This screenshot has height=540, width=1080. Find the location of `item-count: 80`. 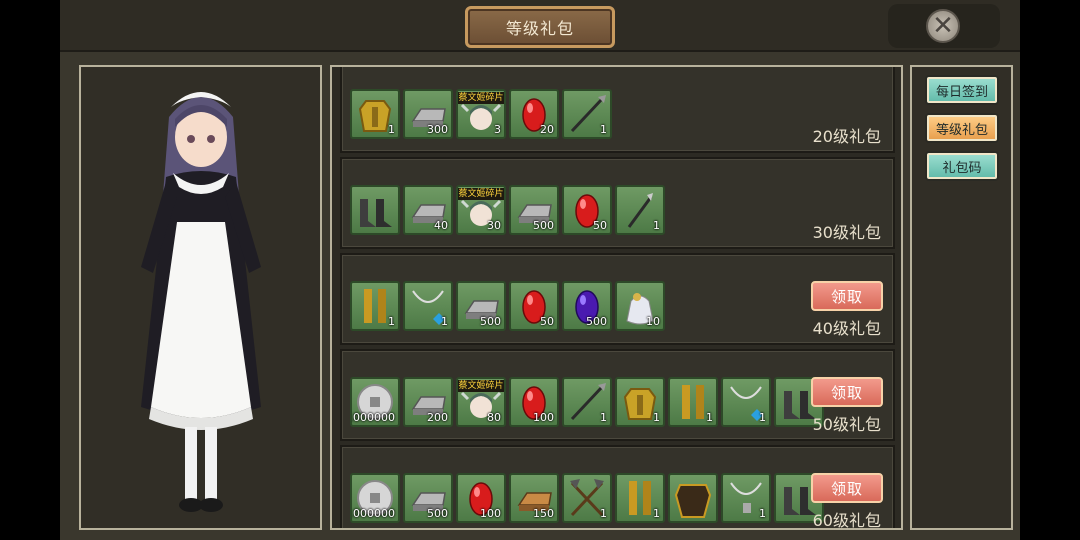

item-count: 80 is located at coordinates (494, 417).